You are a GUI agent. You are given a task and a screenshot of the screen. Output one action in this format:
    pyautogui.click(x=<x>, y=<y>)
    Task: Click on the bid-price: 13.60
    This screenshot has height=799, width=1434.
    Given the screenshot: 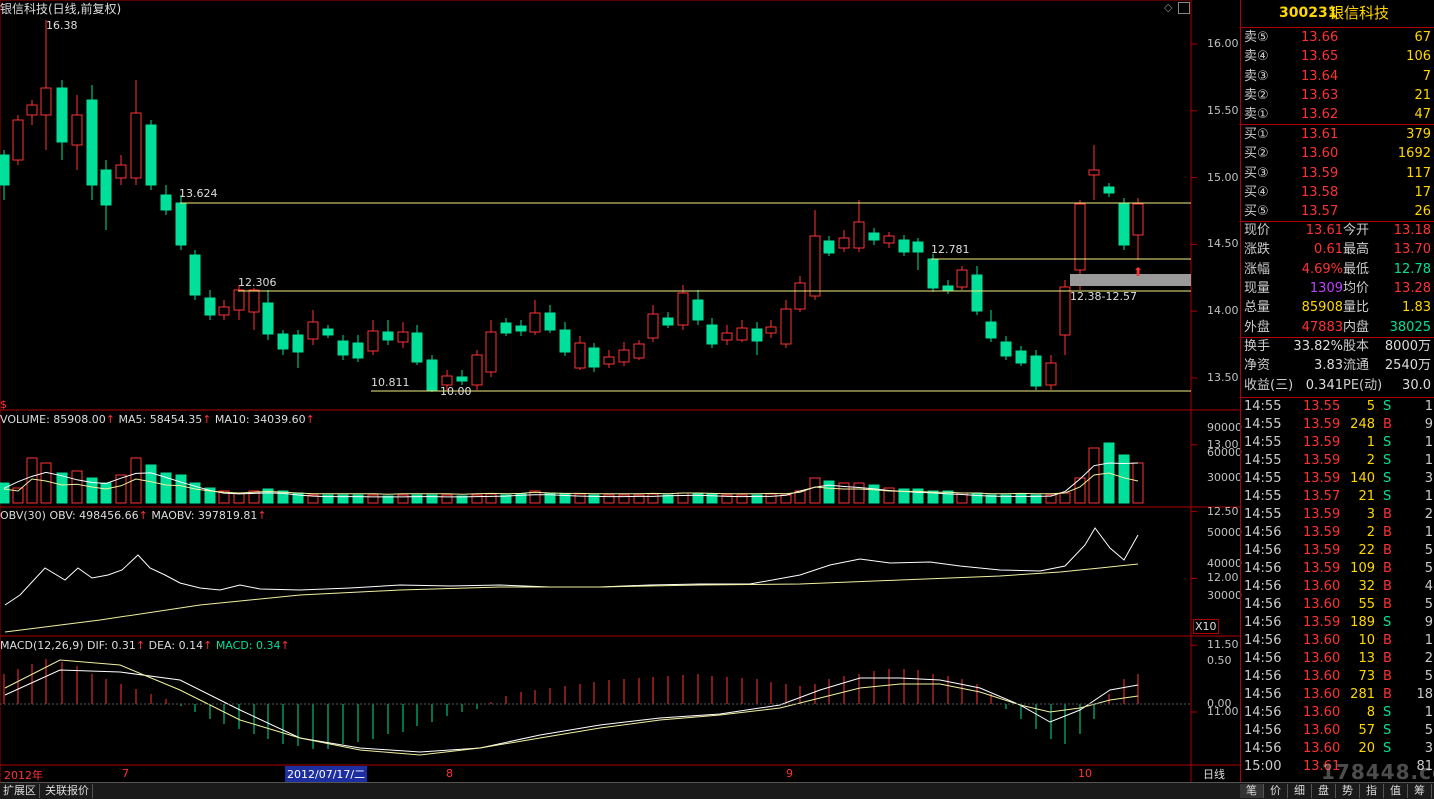 What is the action you would take?
    pyautogui.click(x=1320, y=154)
    